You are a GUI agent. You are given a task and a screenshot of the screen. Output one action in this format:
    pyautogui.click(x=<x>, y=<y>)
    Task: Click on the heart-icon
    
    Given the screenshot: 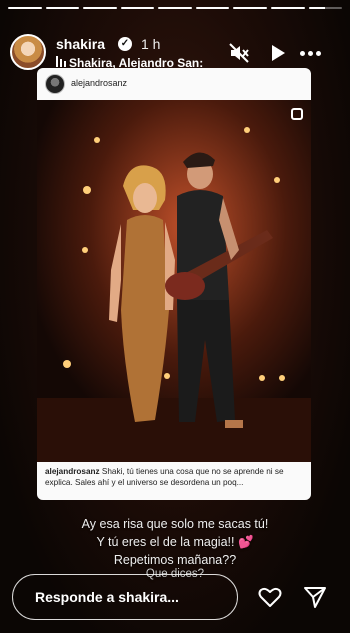 What is the action you would take?
    pyautogui.click(x=270, y=597)
    